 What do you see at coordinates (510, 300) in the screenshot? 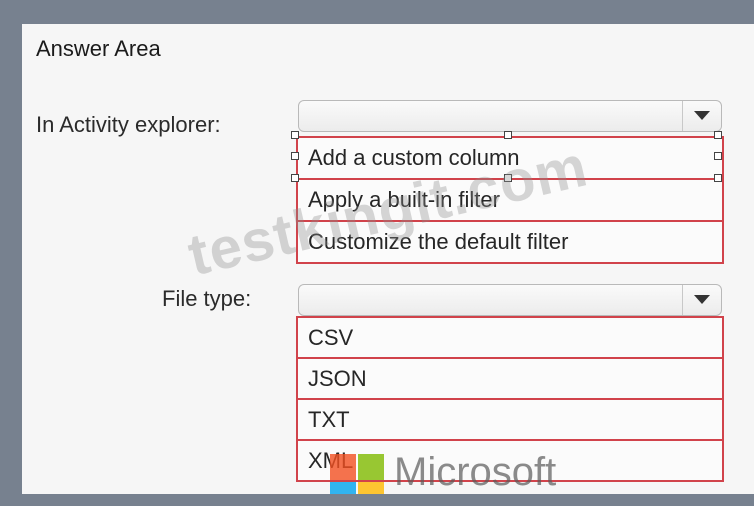
I see `file-type-dropdown` at bounding box center [510, 300].